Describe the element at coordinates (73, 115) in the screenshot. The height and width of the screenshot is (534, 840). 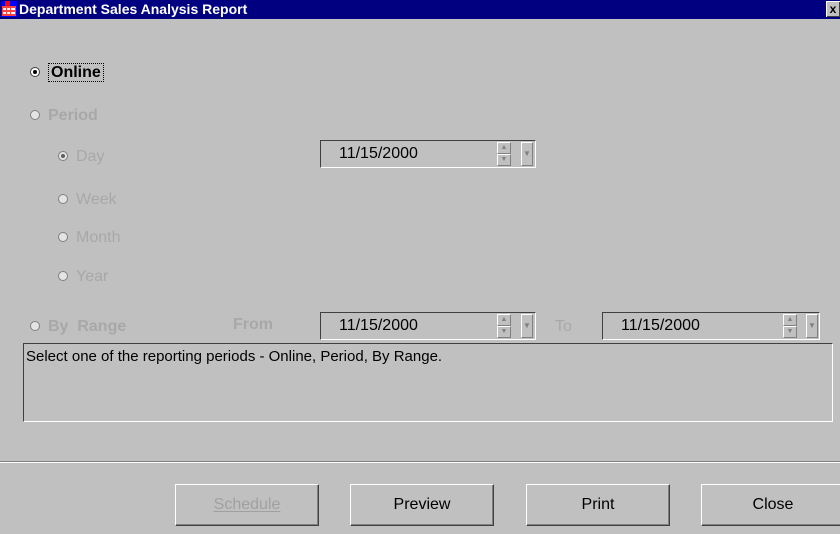
I see `radio-period-label: Period` at that location.